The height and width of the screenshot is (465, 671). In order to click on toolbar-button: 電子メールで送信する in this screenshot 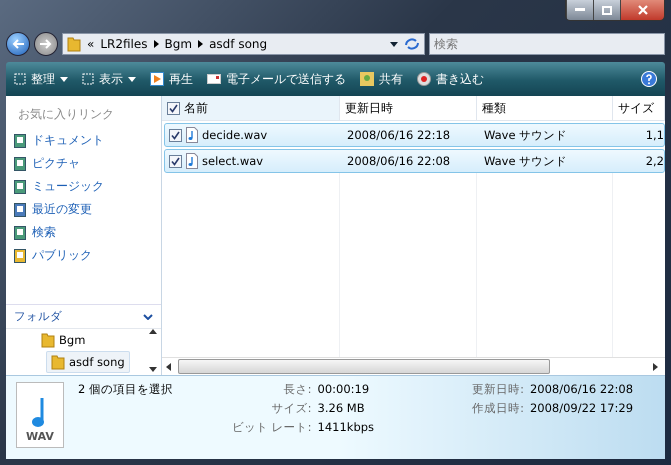, I will do `click(276, 79)`.